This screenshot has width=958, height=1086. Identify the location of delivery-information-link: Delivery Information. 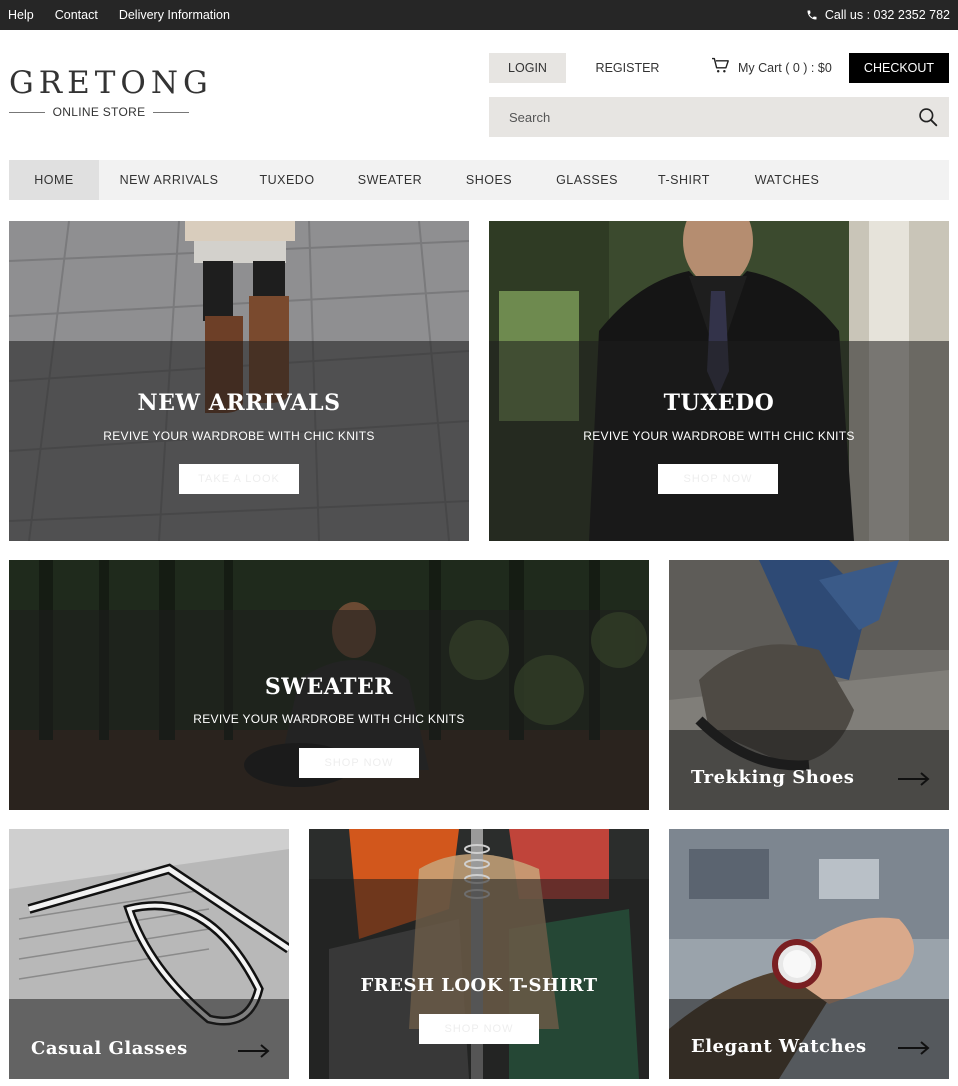
(174, 15).